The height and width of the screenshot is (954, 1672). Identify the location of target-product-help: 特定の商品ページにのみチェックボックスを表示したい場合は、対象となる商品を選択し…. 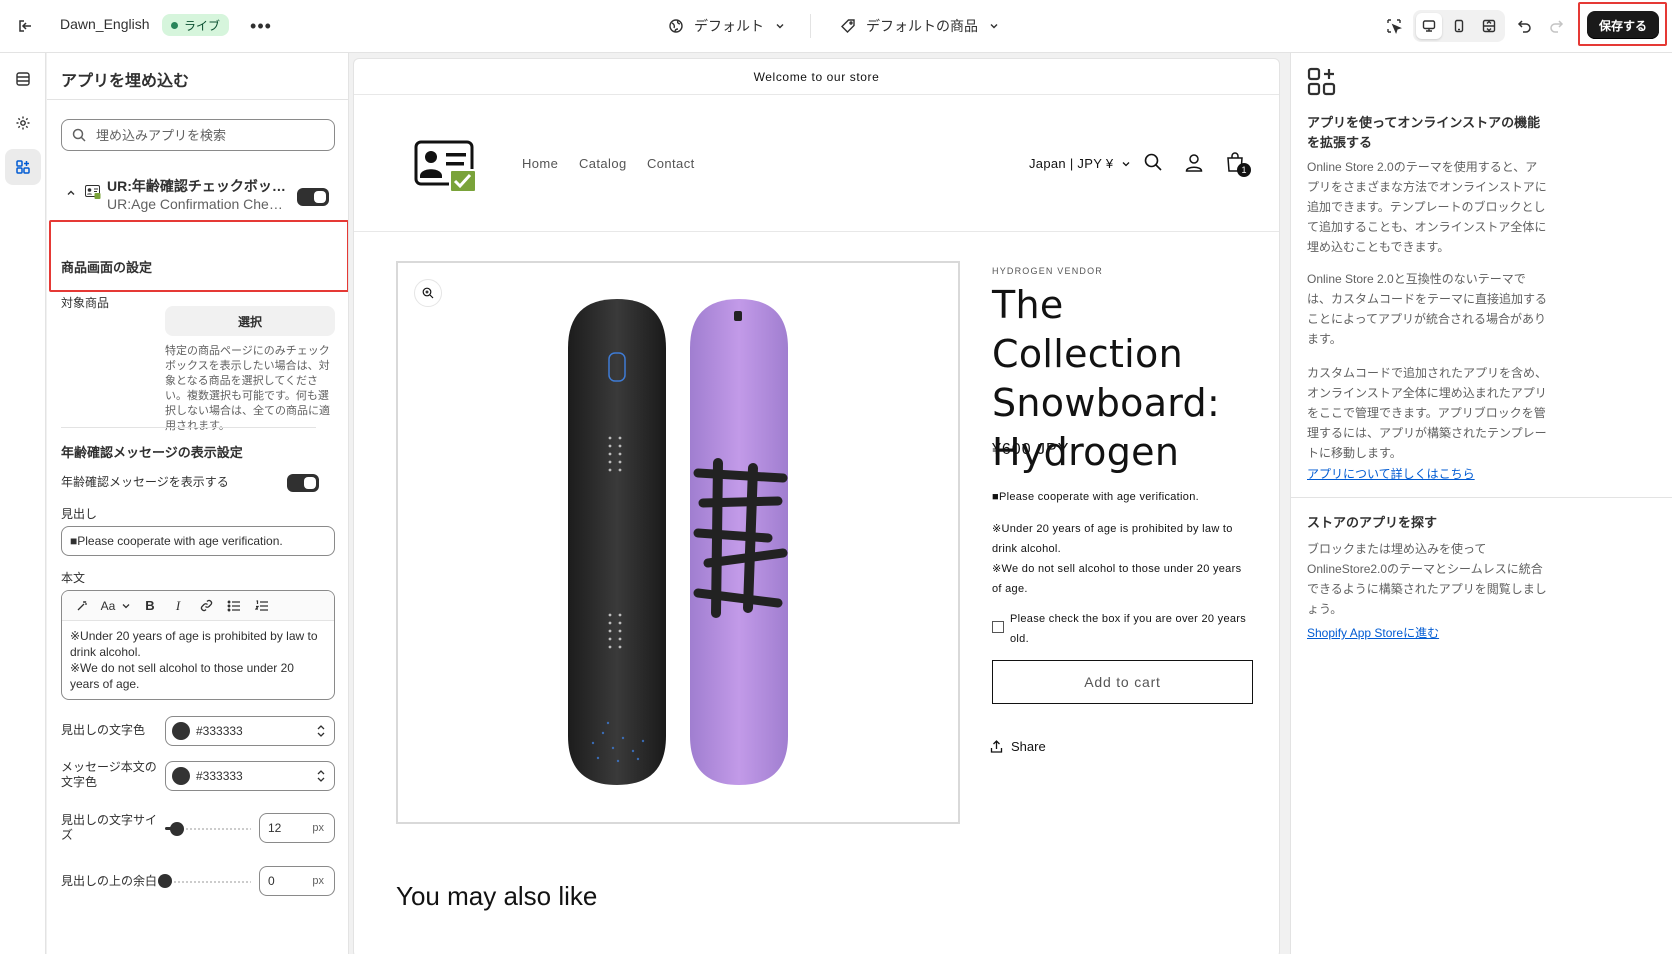
(247, 388).